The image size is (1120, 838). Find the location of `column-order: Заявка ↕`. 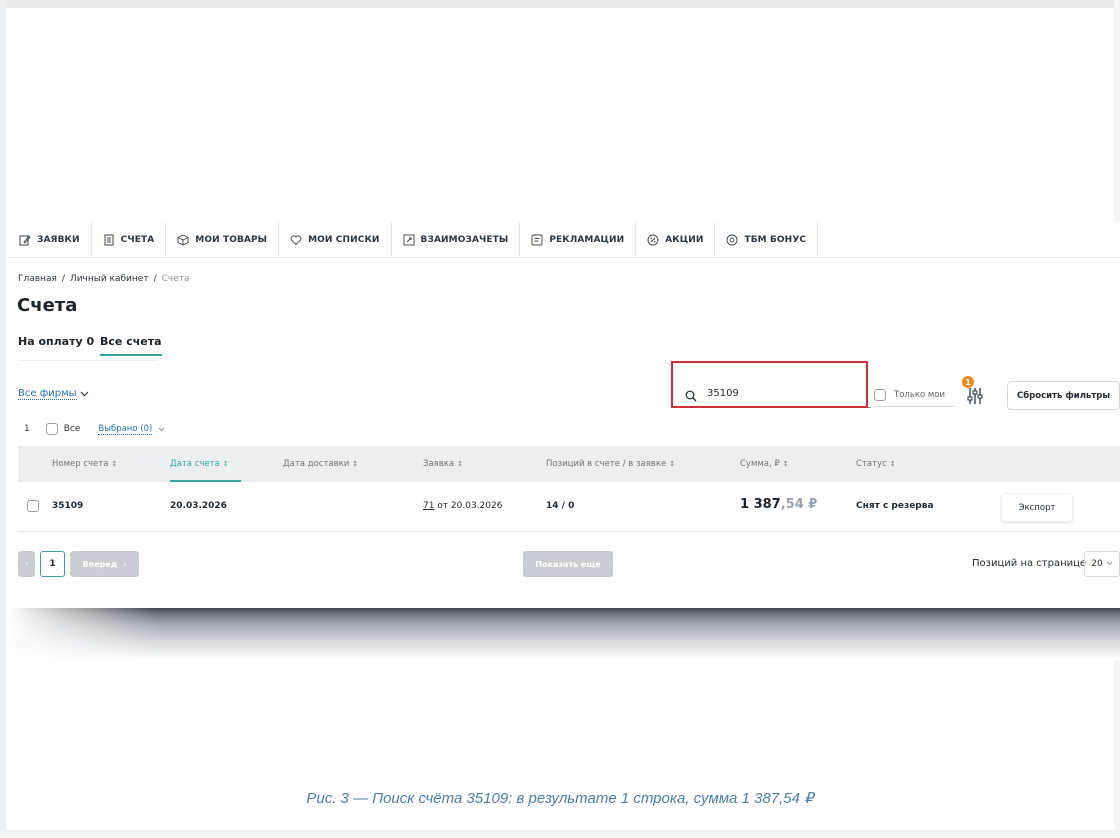

column-order: Заявка ↕ is located at coordinates (443, 464).